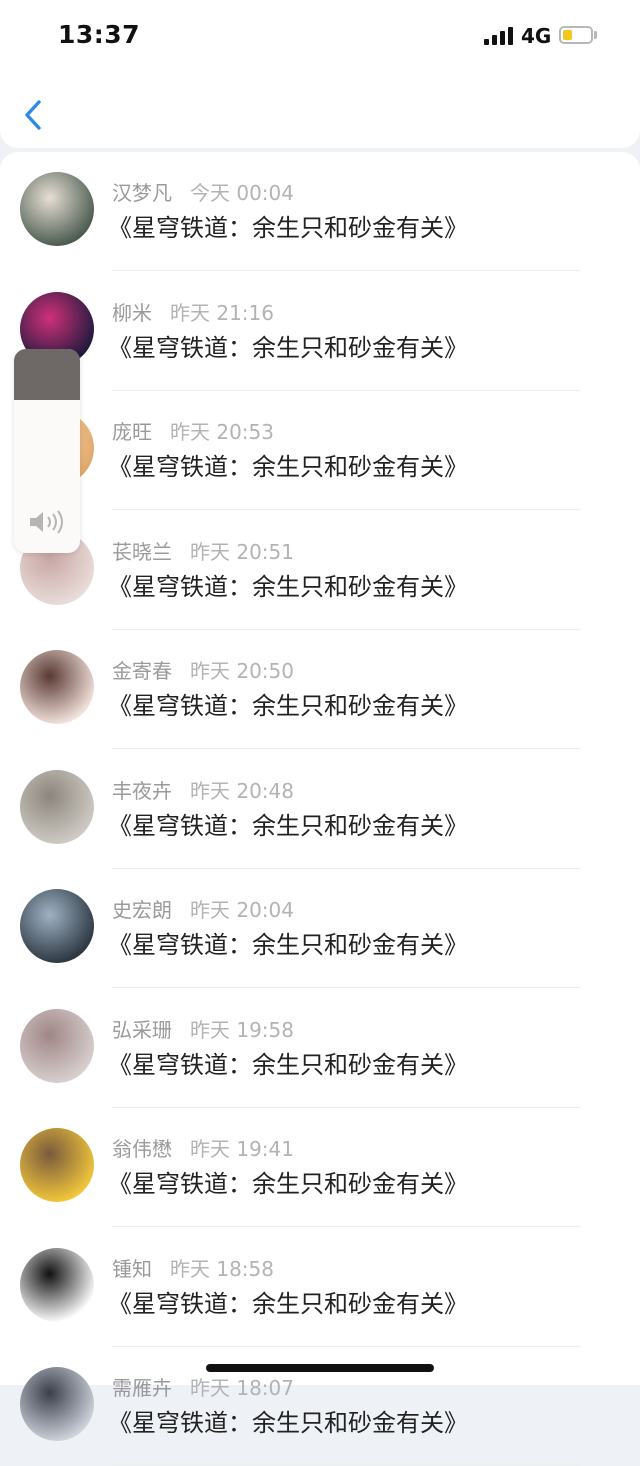  Describe the element at coordinates (142, 193) in the screenshot. I see `sender-name: 汉梦凡` at that location.